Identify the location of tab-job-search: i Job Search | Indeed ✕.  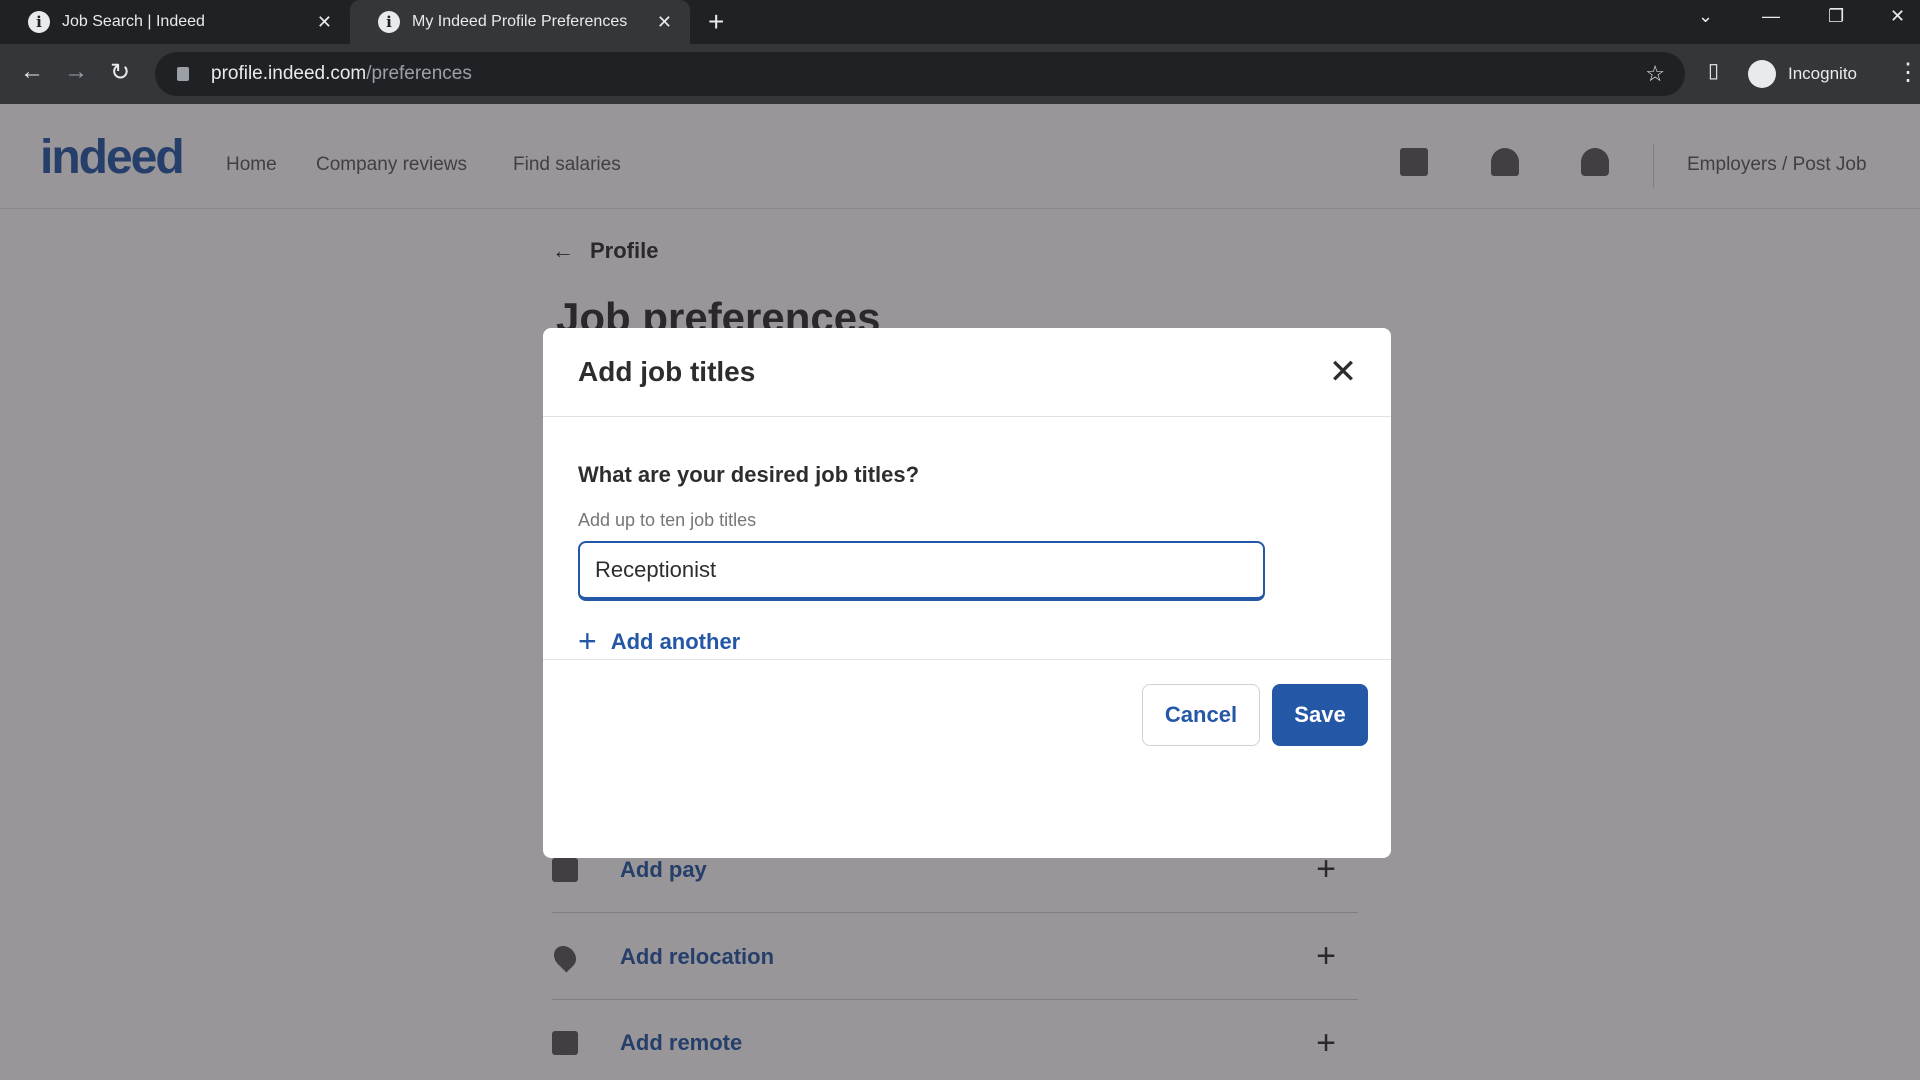
(175, 22).